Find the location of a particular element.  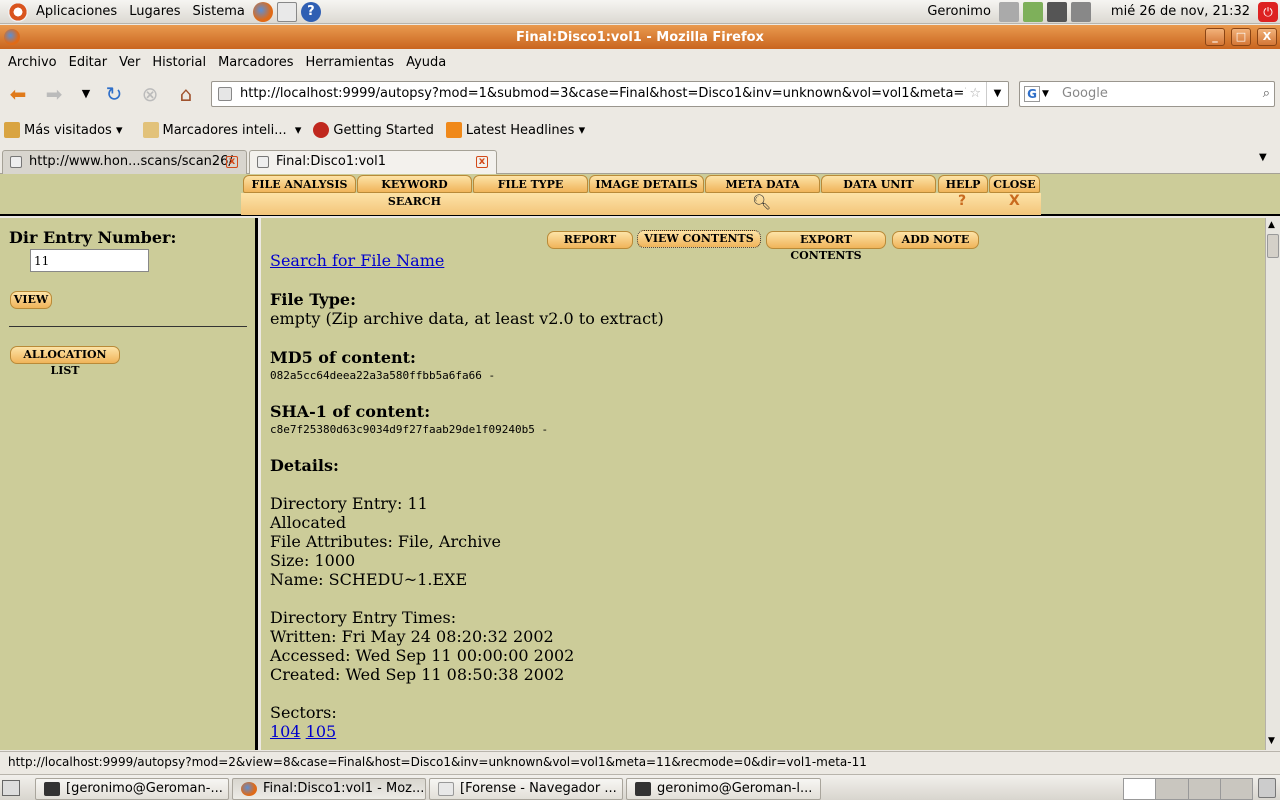

view-button: View is located at coordinates (31, 300).